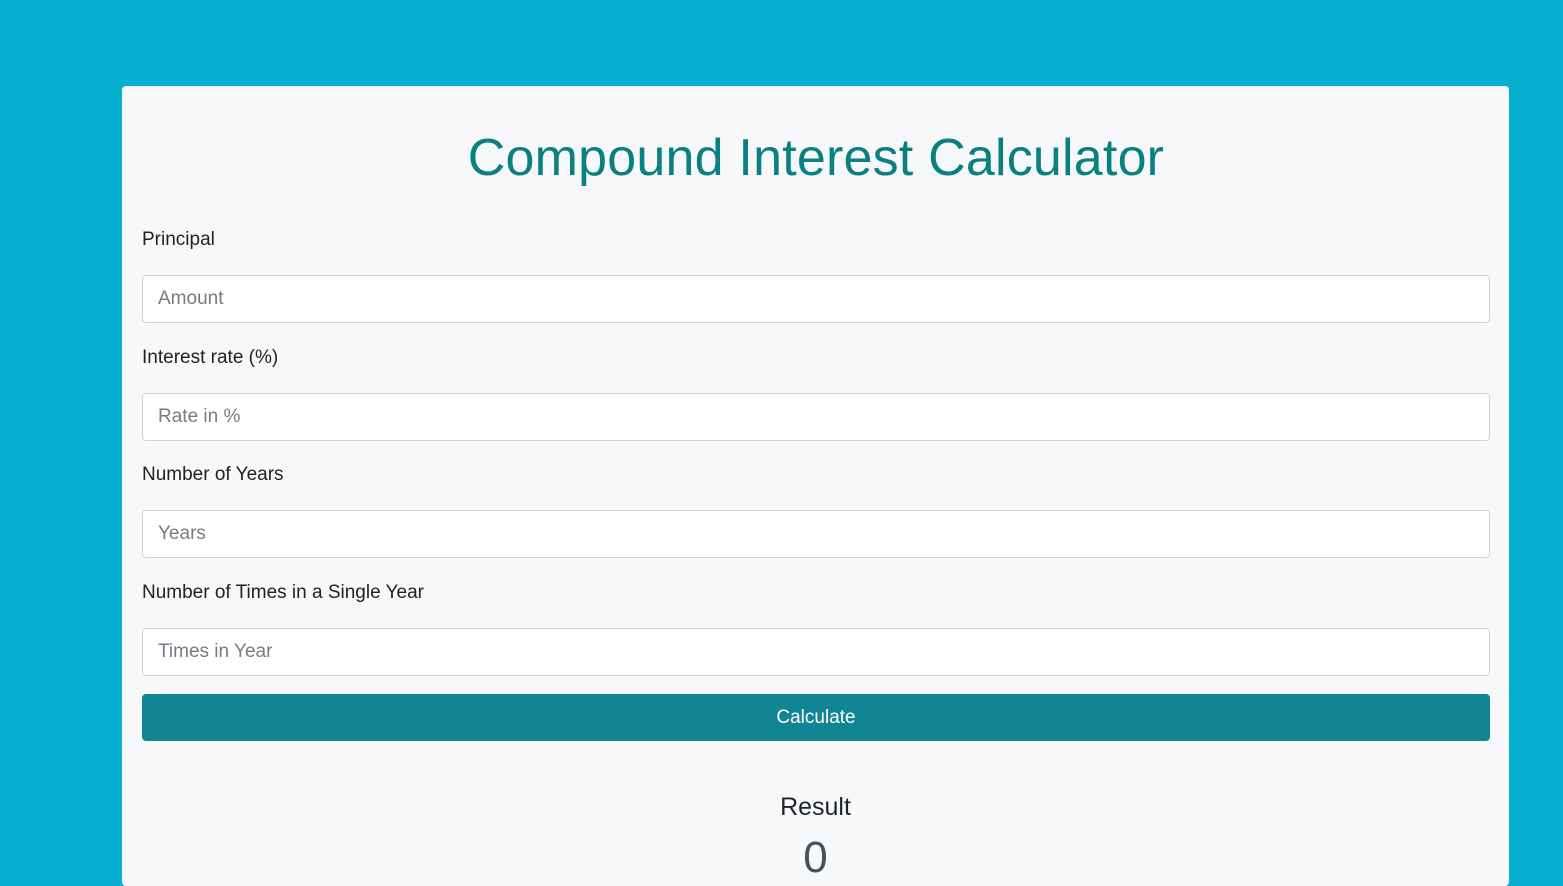 This screenshot has height=886, width=1563. Describe the element at coordinates (816, 652) in the screenshot. I see `times-per-year-input` at that location.